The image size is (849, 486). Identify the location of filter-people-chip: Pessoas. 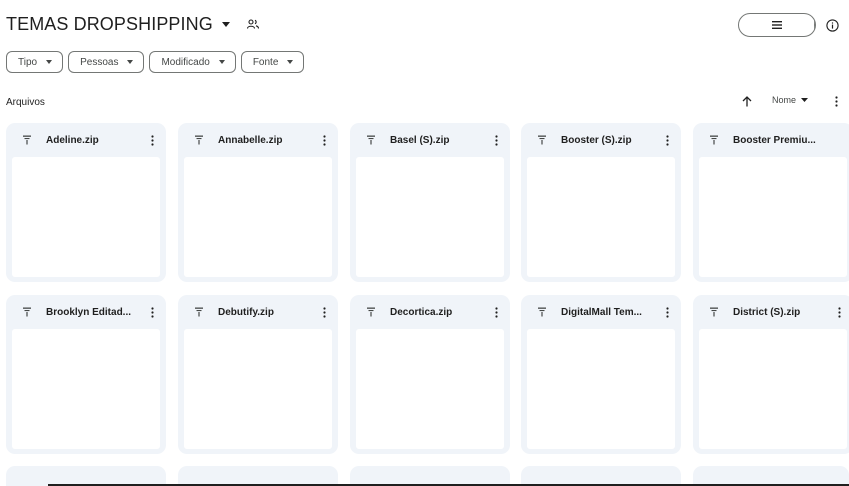
(106, 62).